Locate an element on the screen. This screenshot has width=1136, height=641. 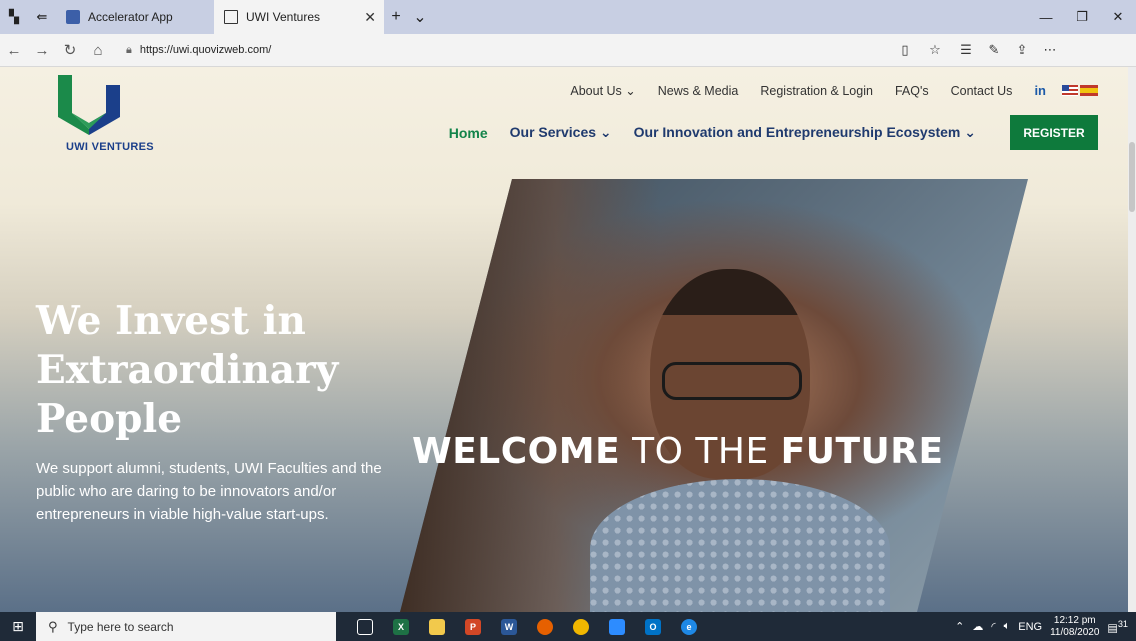
logo-v-icon is located at coordinates (89, 105).